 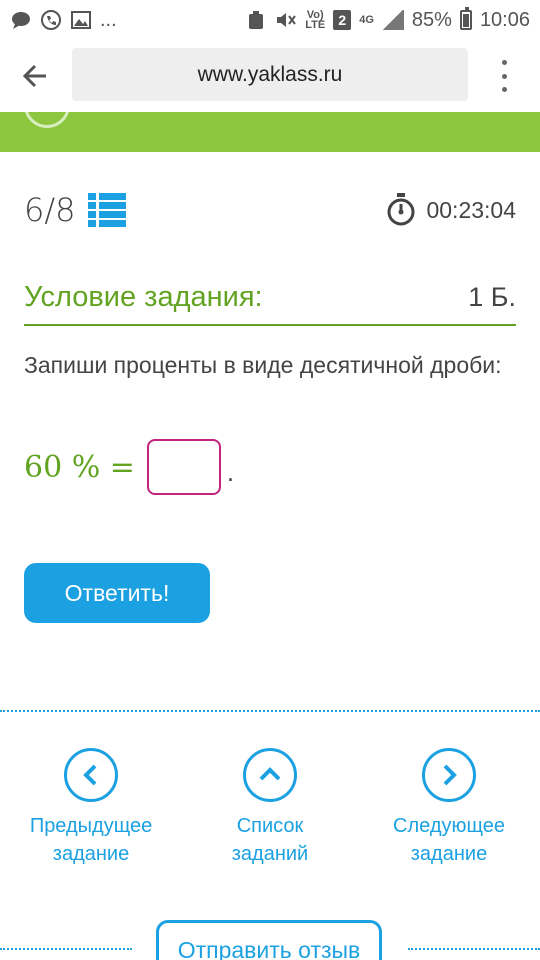 I want to click on volte-indicator: Vo) LTE, so click(x=315, y=20).